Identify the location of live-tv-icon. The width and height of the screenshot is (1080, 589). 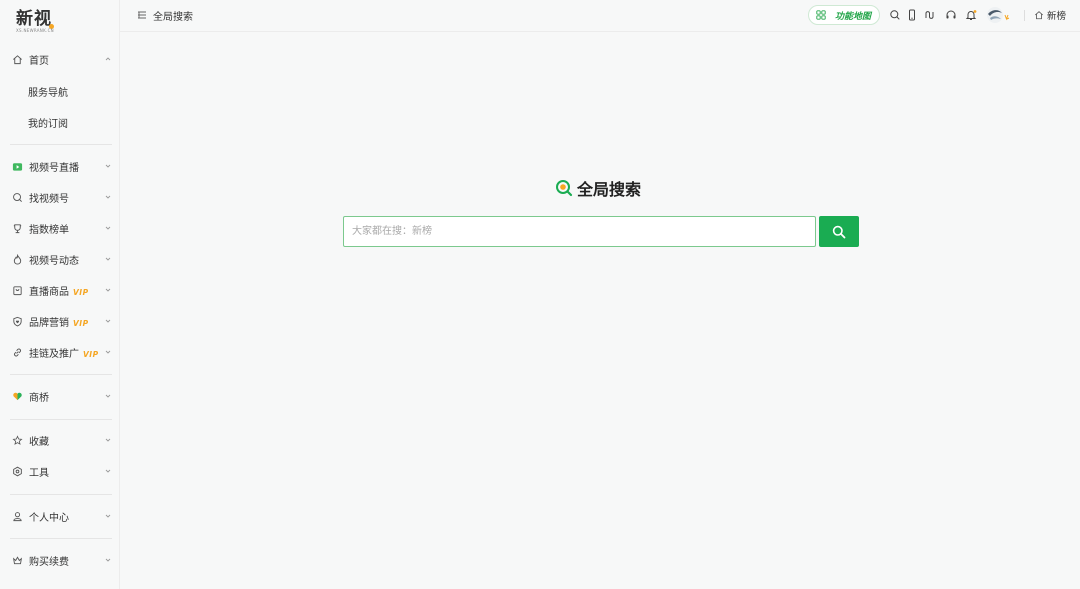
(17, 166).